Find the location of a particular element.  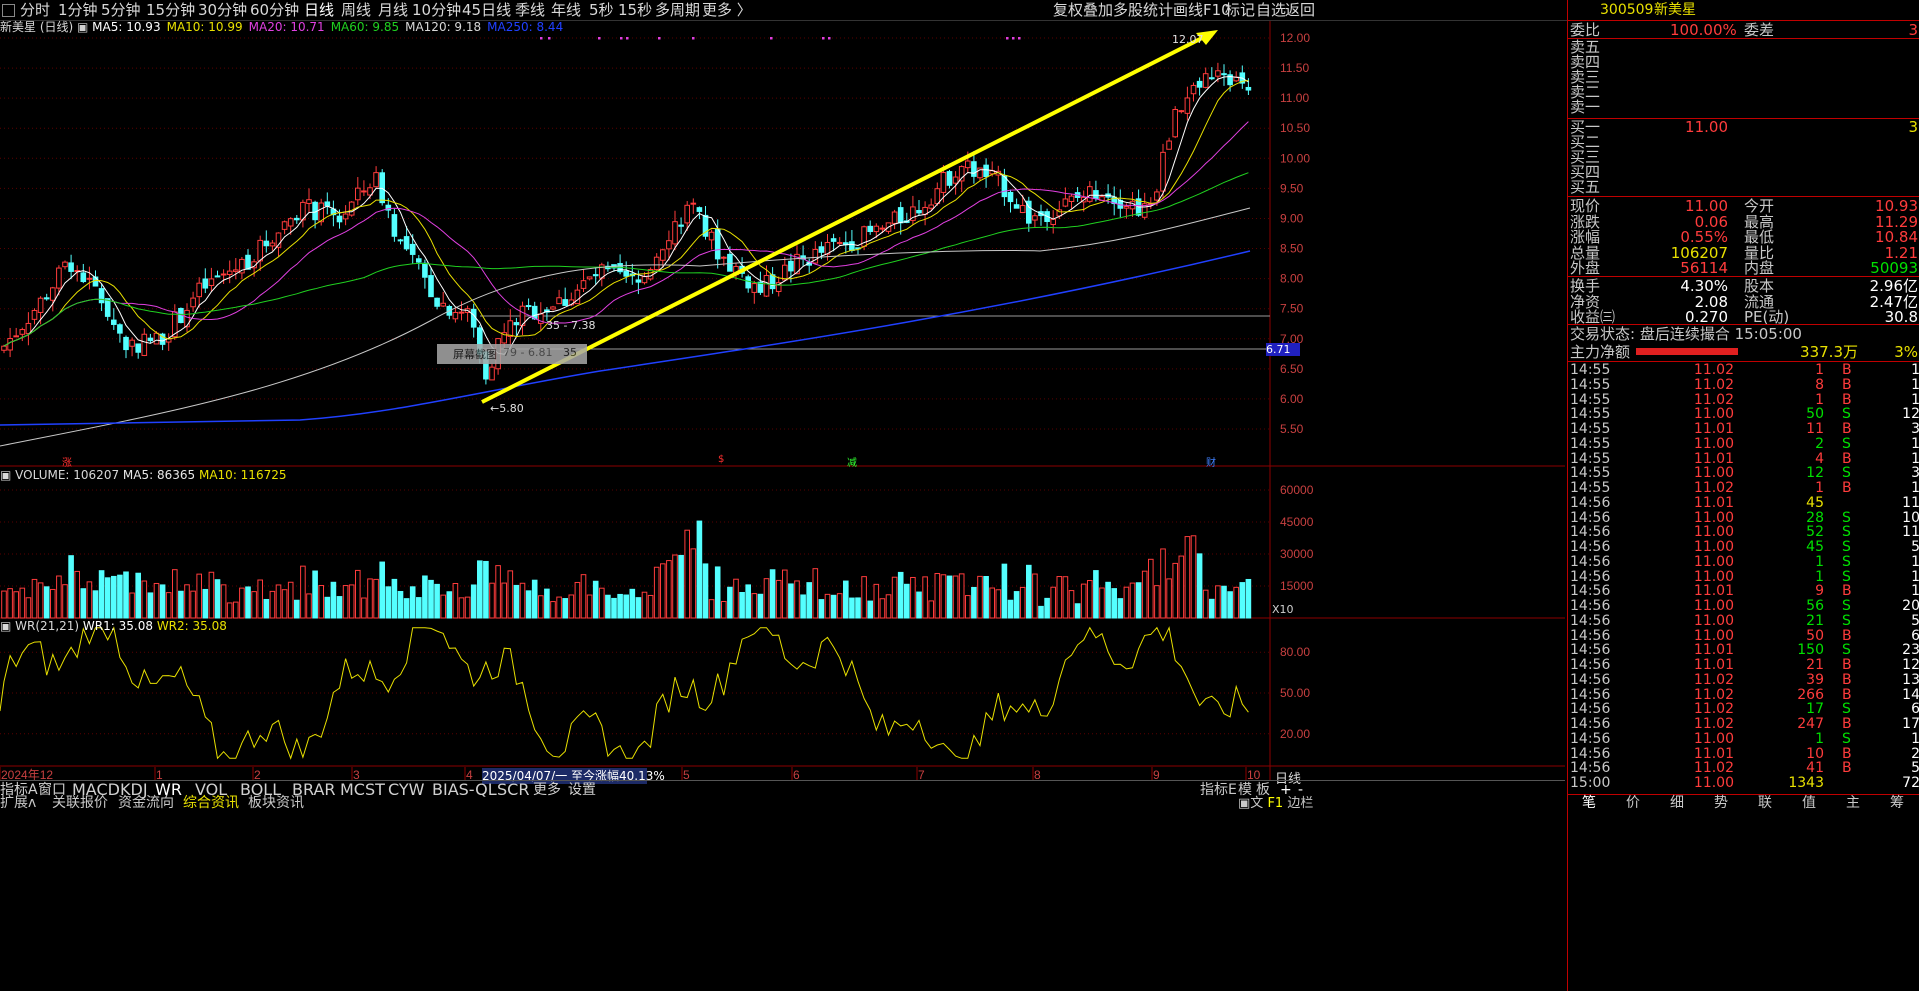

toolbar-item-8: 返回 is located at coordinates (1300, 10).